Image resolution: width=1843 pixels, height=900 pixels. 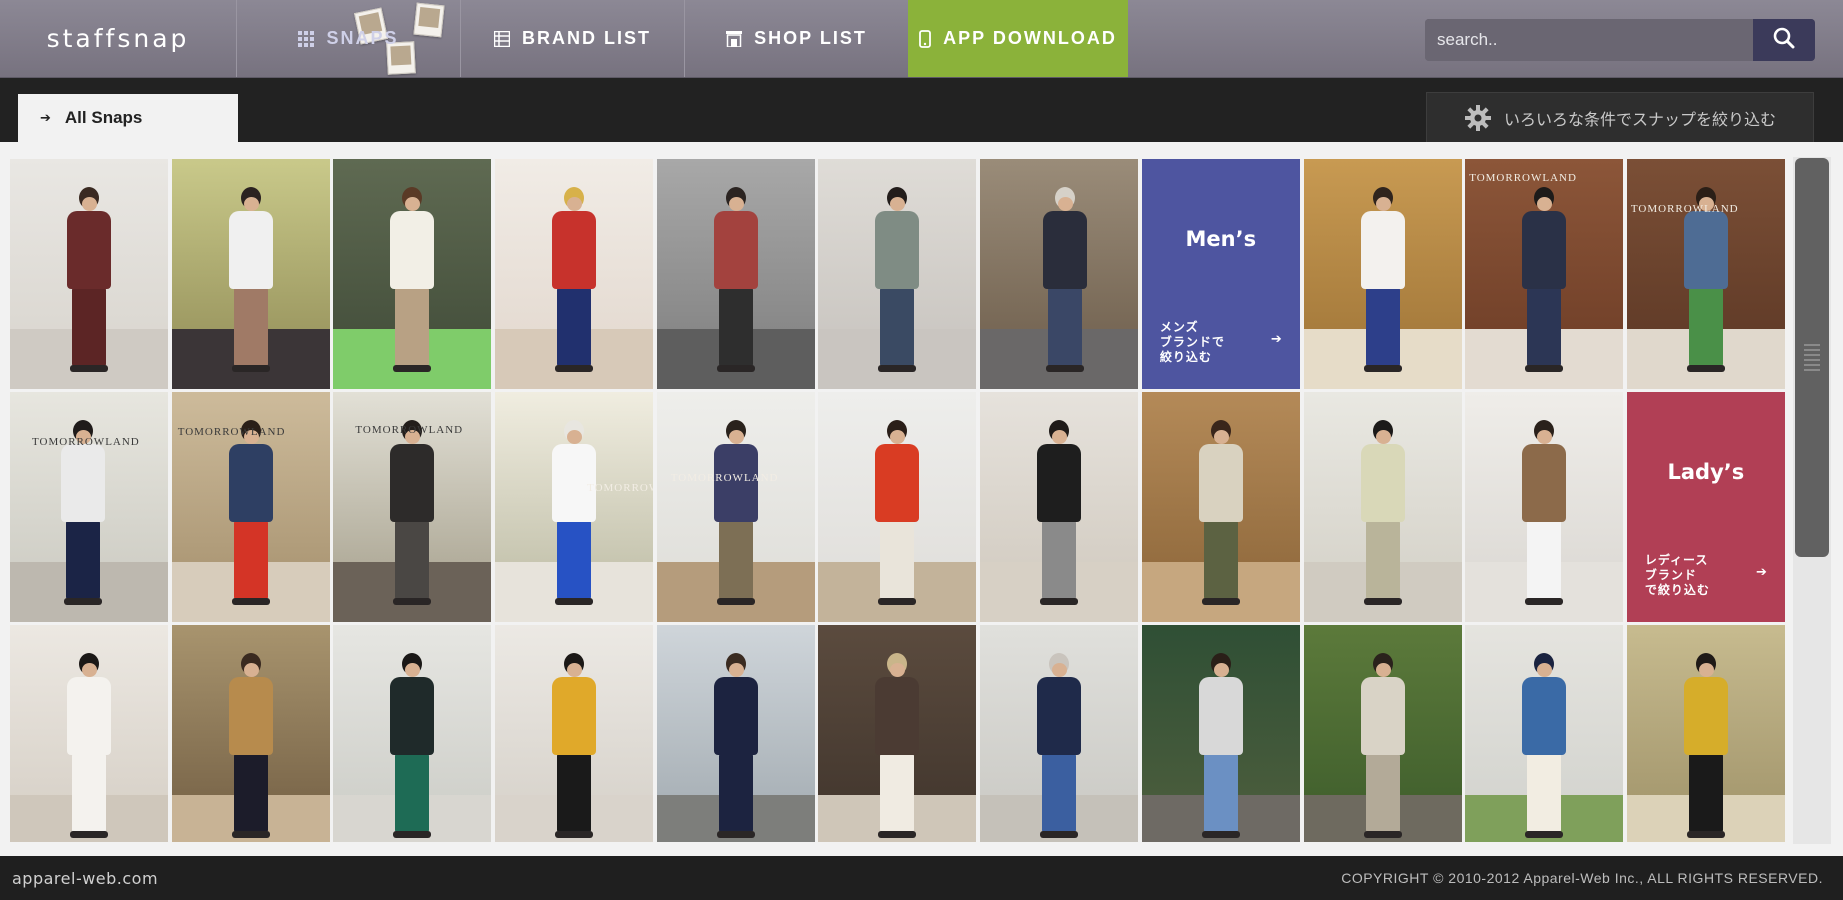 What do you see at coordinates (1220, 274) in the screenshot?
I see `mens-brand-filter-tile: Men’s メンズ ブランドで 絞り込む ➔` at bounding box center [1220, 274].